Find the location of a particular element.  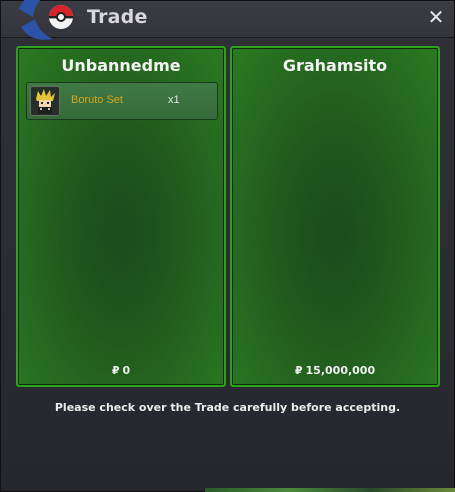

money-amount: 15,000,000 is located at coordinates (340, 370).